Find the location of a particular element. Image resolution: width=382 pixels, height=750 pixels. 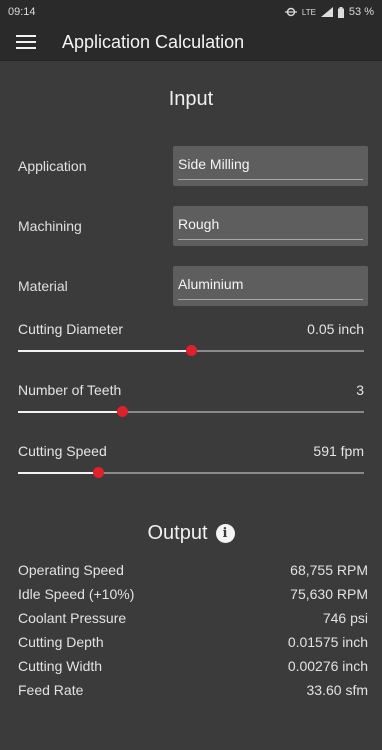

output-row-operating-speed: Operating Speed 68,755 RPM is located at coordinates (191, 570).